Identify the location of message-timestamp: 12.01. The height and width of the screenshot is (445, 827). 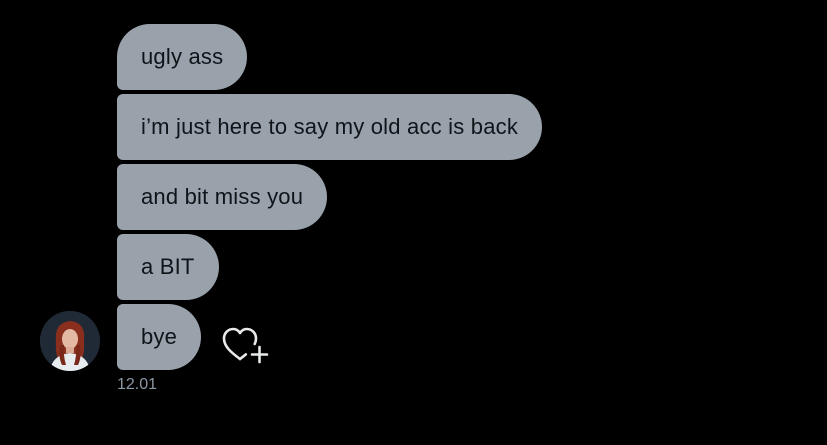
(137, 384).